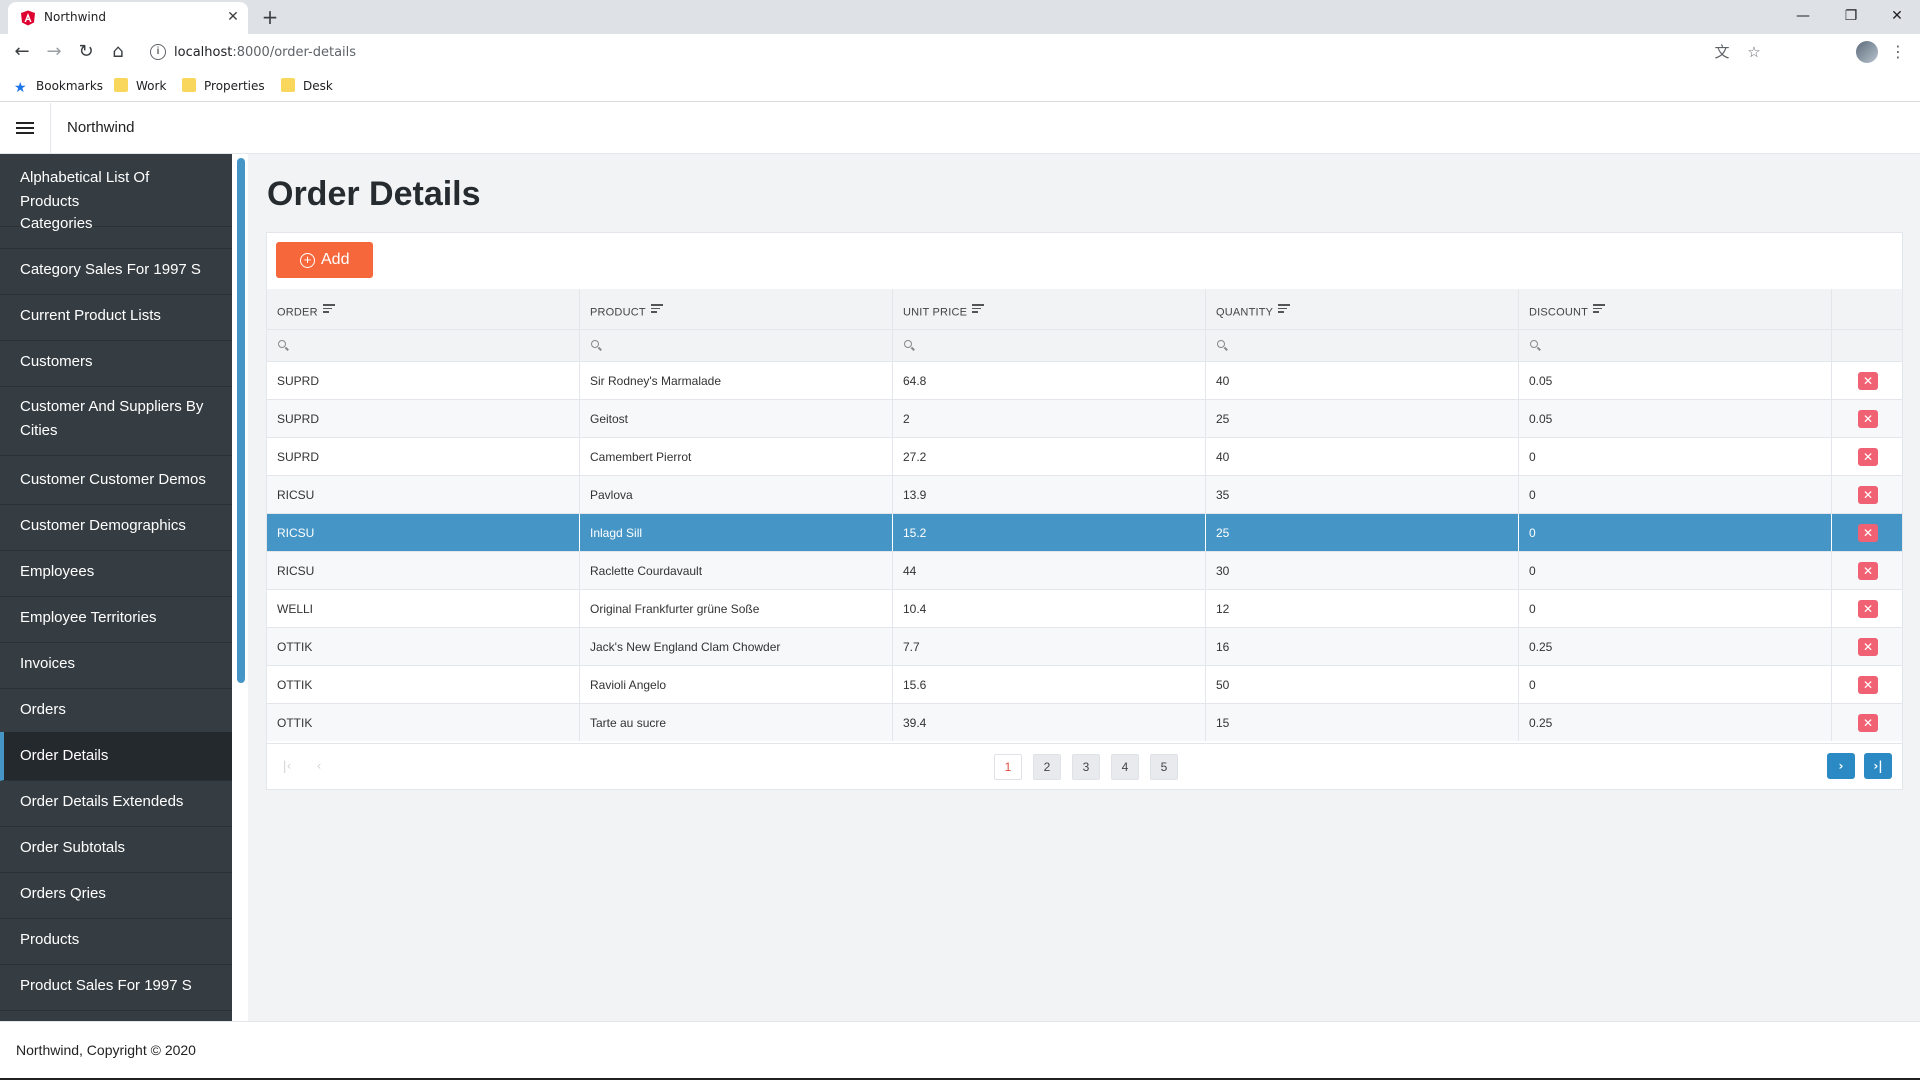 The width and height of the screenshot is (1920, 1080). Describe the element at coordinates (324, 260) in the screenshot. I see `add-button: + Add` at that location.